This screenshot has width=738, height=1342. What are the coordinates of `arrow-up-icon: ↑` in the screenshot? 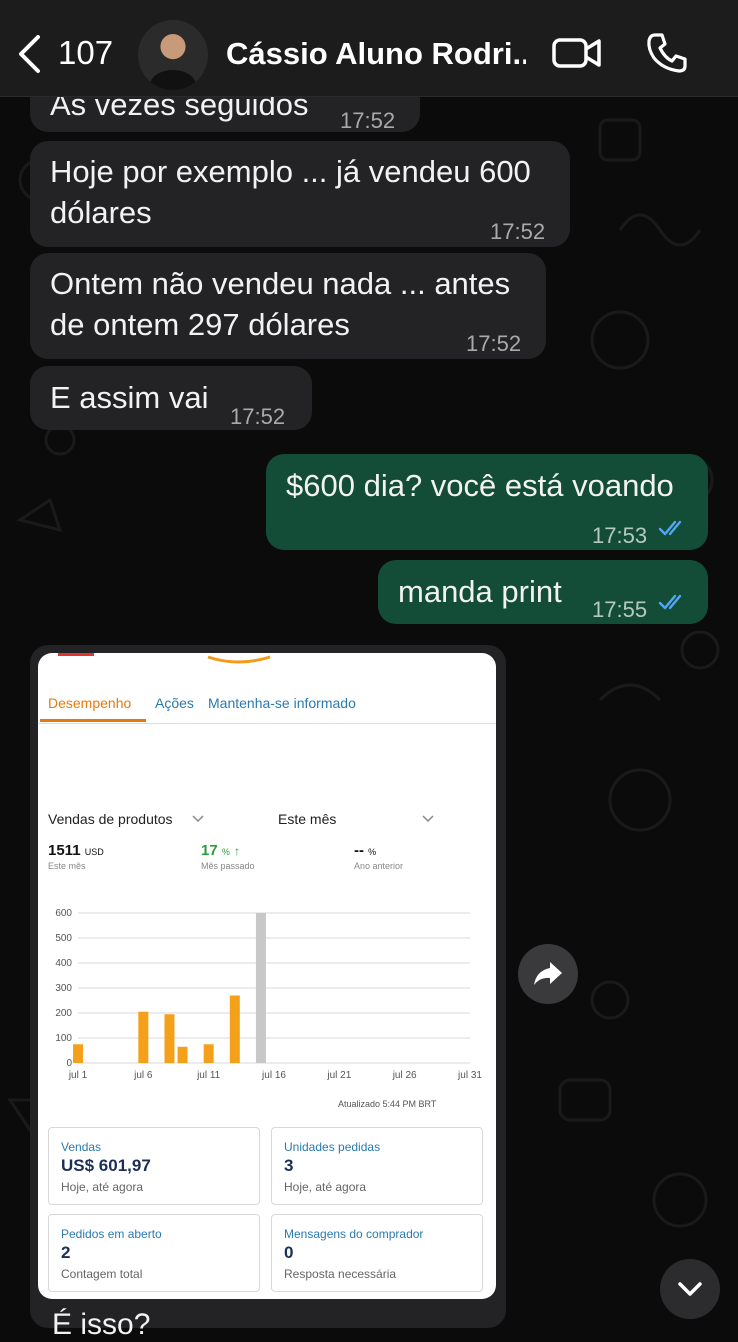 It's located at (237, 851).